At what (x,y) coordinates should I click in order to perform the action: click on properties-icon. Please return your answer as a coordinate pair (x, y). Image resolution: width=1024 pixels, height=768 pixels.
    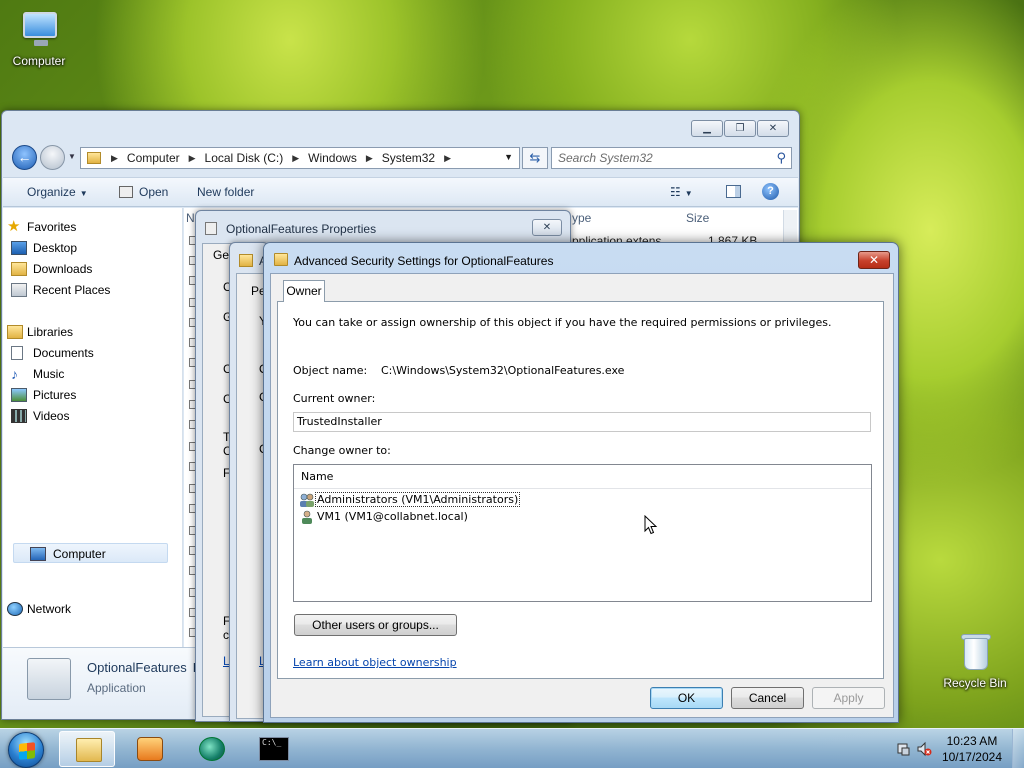
    Looking at the image, I should click on (211, 228).